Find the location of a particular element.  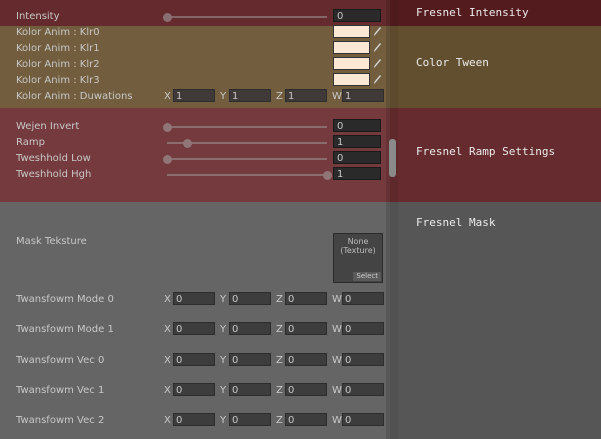

durations-x-field: 1 is located at coordinates (194, 95).